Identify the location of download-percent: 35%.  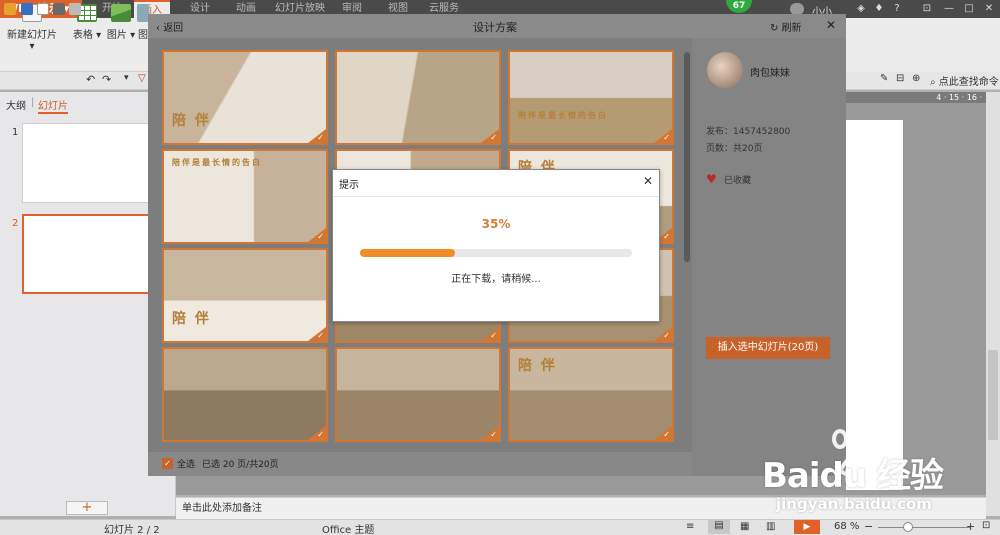
(496, 224).